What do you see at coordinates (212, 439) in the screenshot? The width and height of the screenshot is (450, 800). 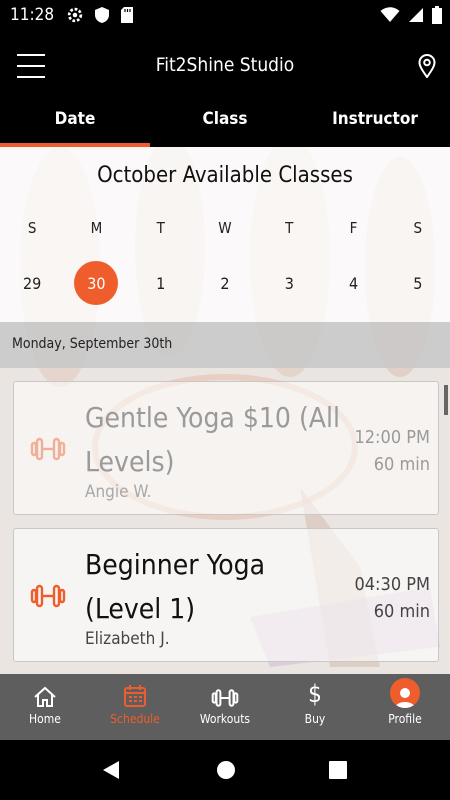 I see `class-name: Gentle Yoga $10 (All Levels)` at bounding box center [212, 439].